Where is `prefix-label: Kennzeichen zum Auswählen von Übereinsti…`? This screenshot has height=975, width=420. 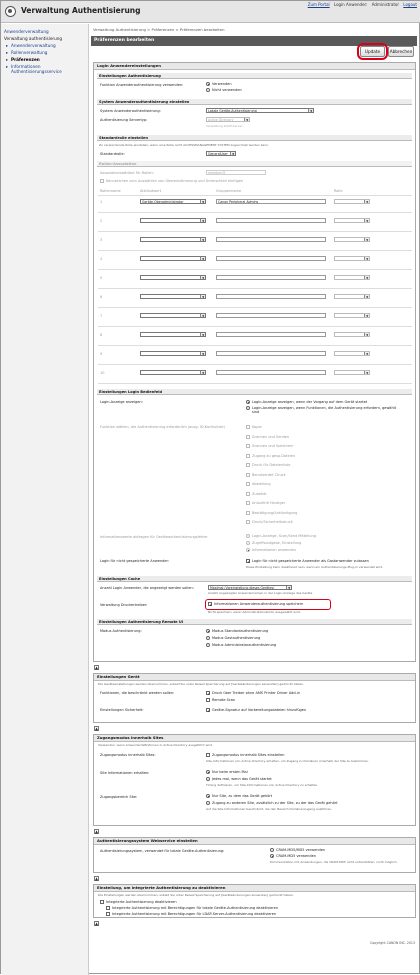 prefix-label: Kennzeichen zum Auswählen von Übereinsti… is located at coordinates (175, 181).